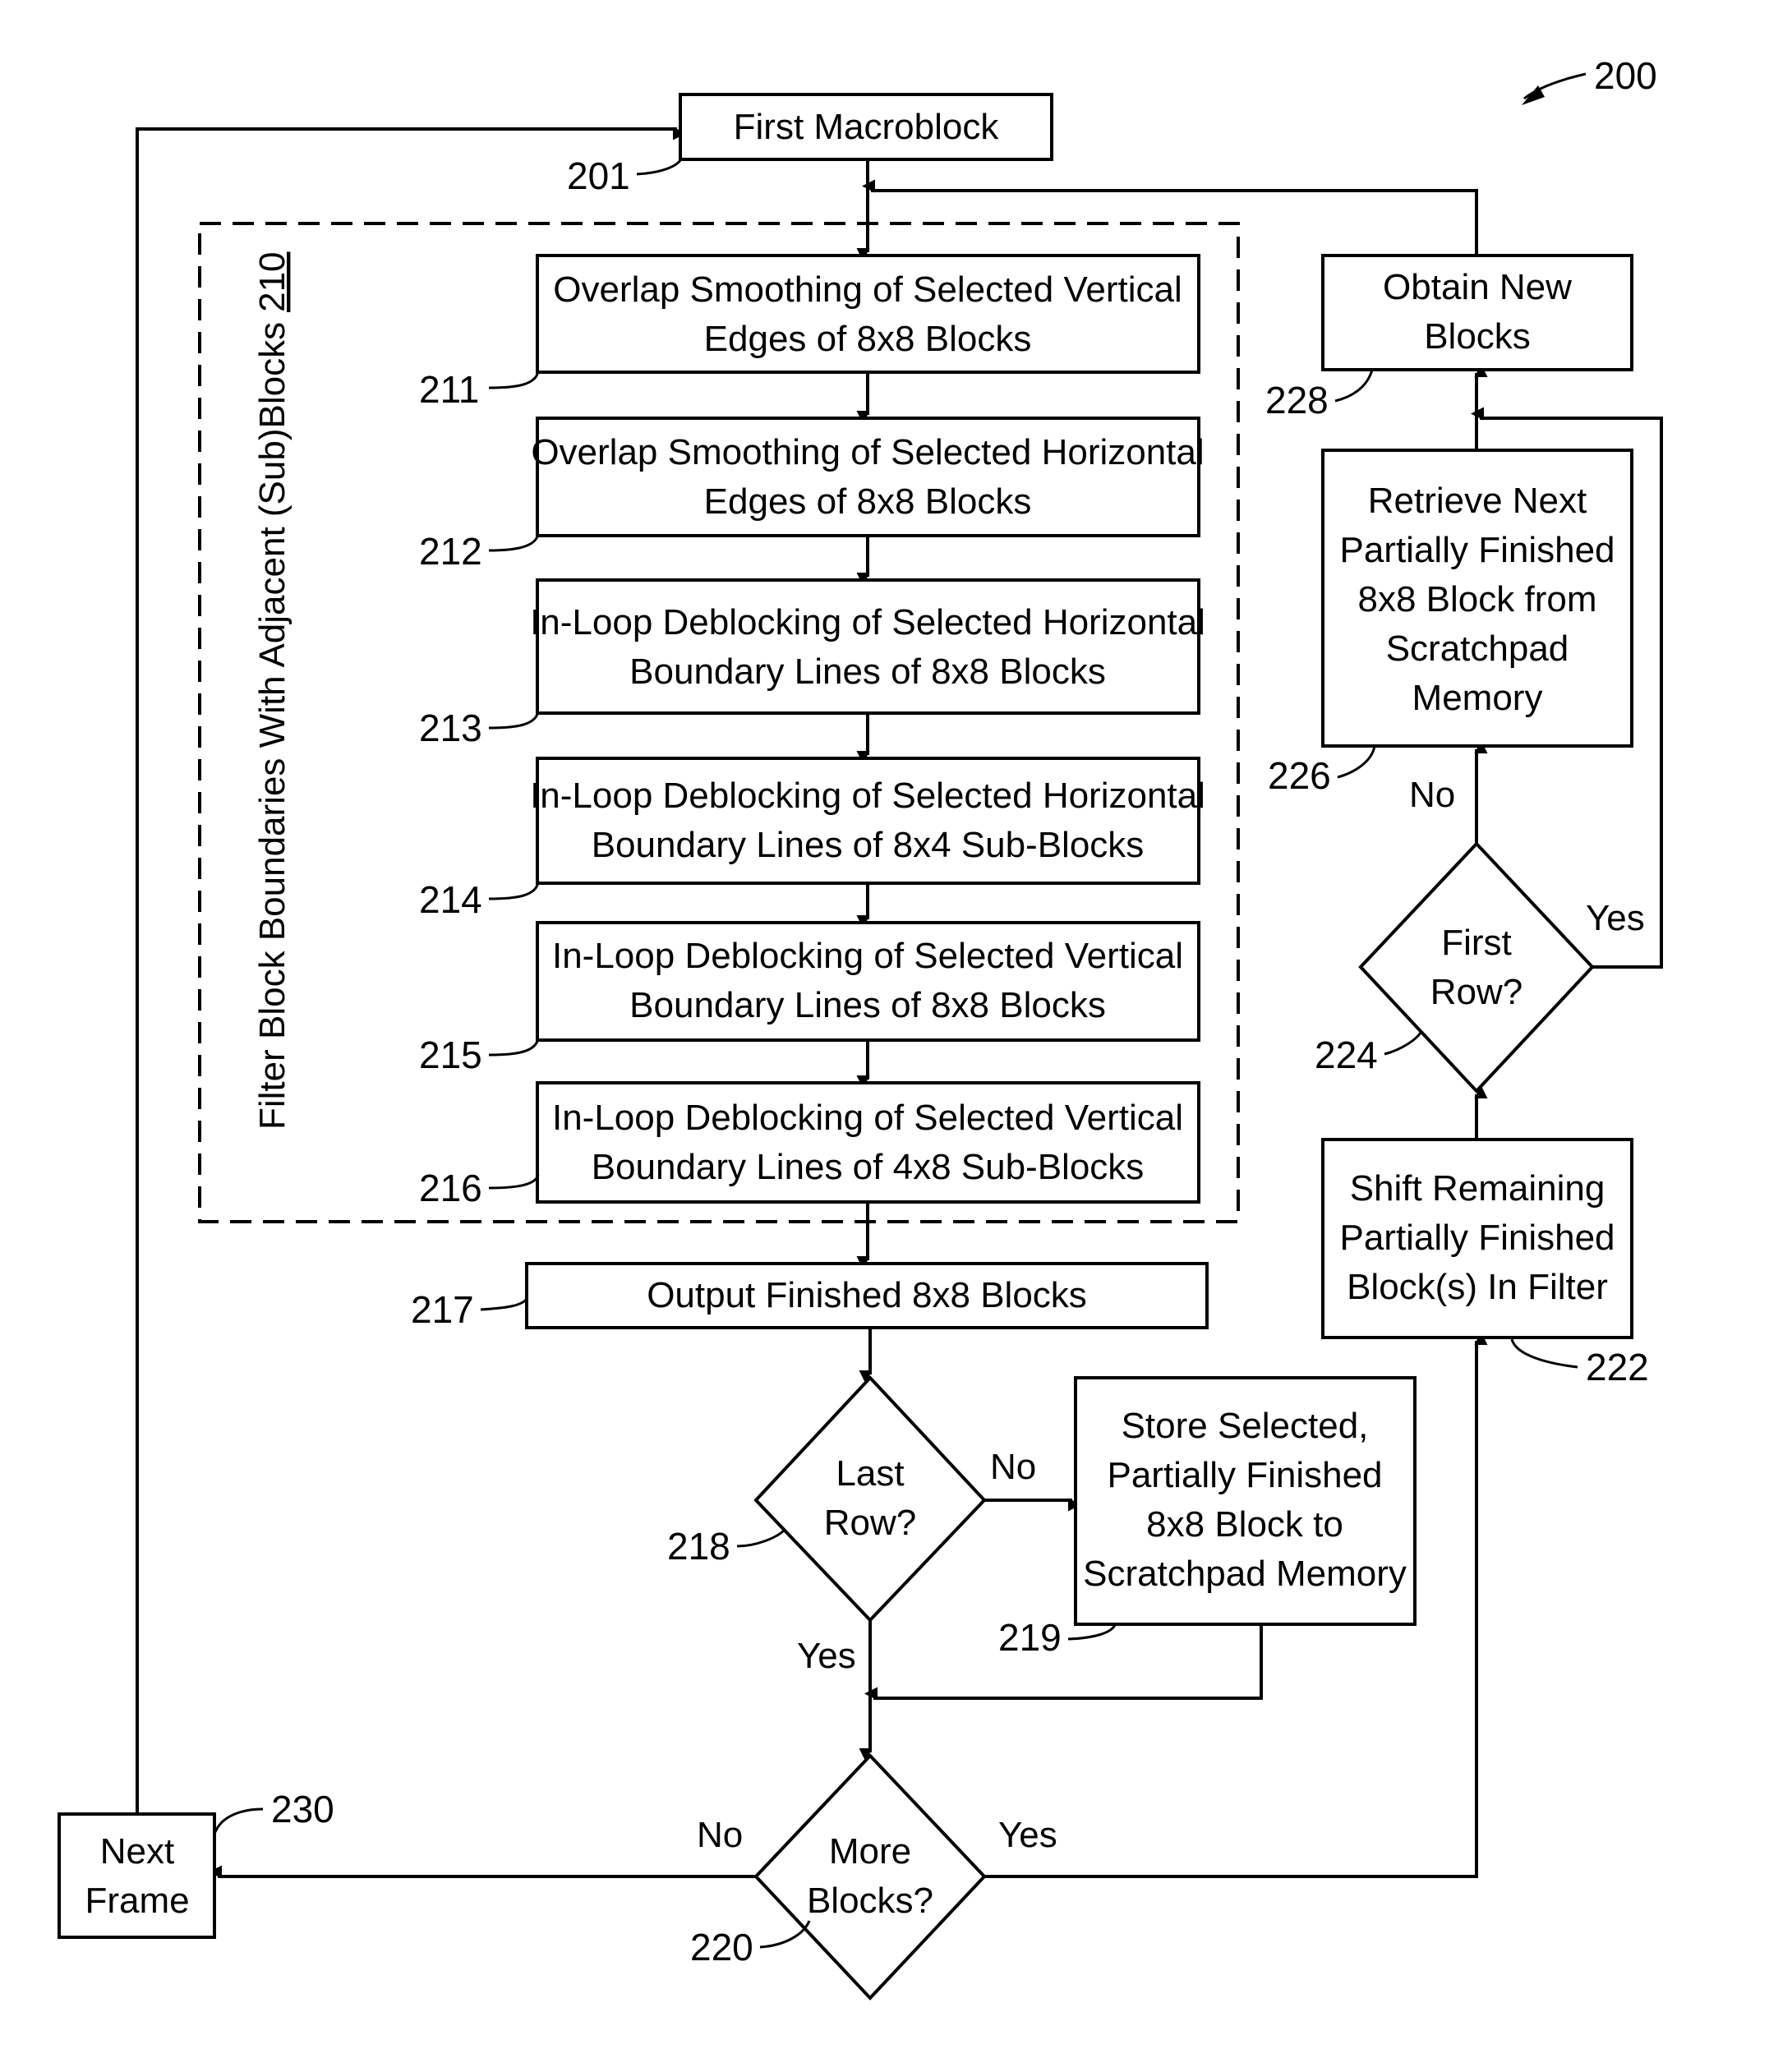 This screenshot has width=1792, height=2072. I want to click on ref-218: 218, so click(698, 1546).